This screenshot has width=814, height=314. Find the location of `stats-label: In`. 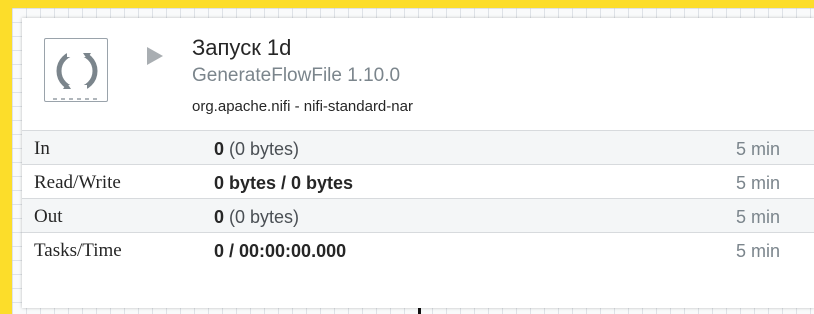

stats-label: In is located at coordinates (42, 148).